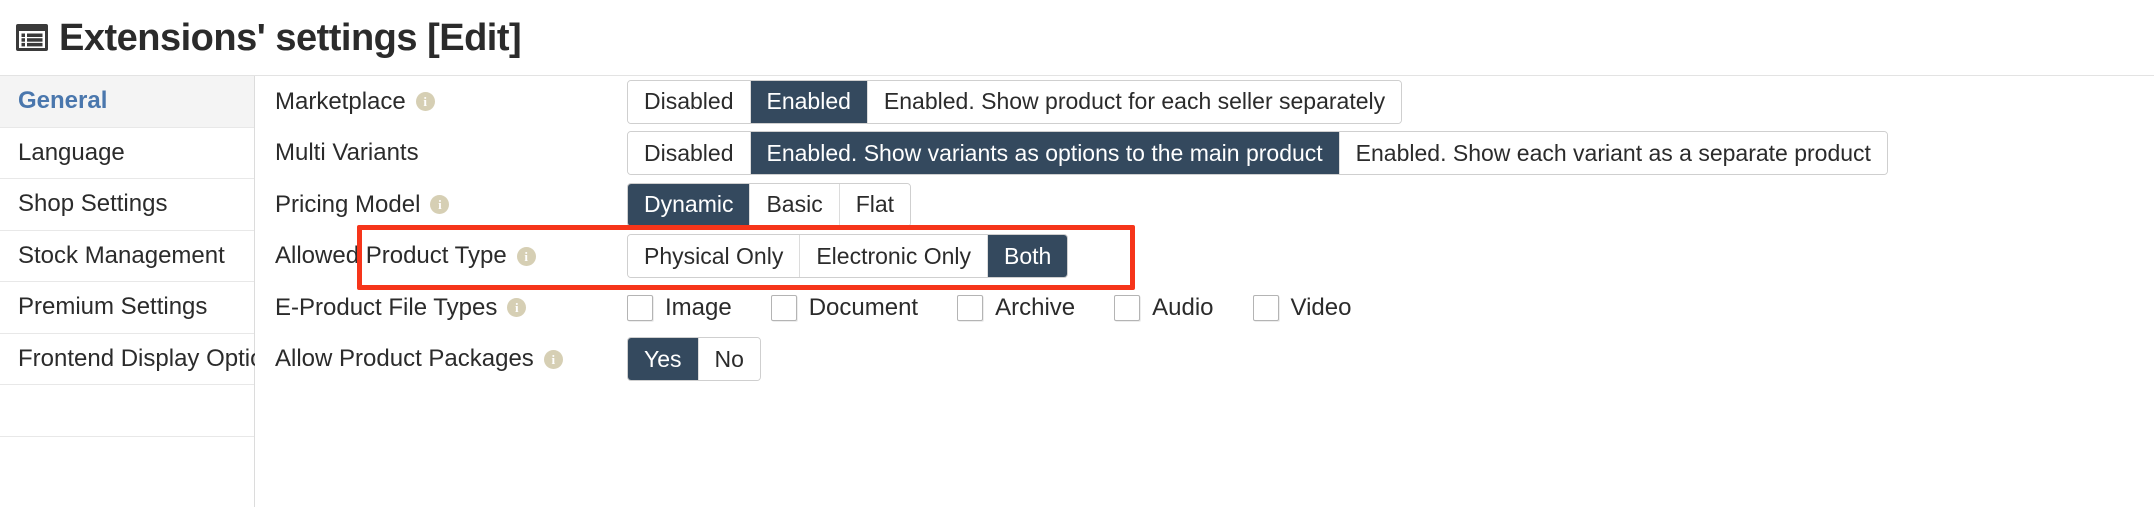 The width and height of the screenshot is (2154, 508). What do you see at coordinates (714, 256) in the screenshot?
I see `option-allowed-product-type-physical-only: Physical Only` at bounding box center [714, 256].